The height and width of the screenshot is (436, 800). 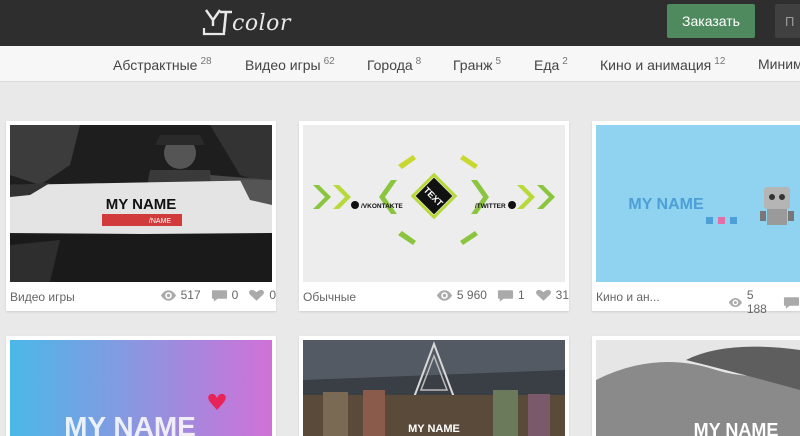 I want to click on grunge-banner-image: MY NAME /NAME, so click(x=141, y=203).